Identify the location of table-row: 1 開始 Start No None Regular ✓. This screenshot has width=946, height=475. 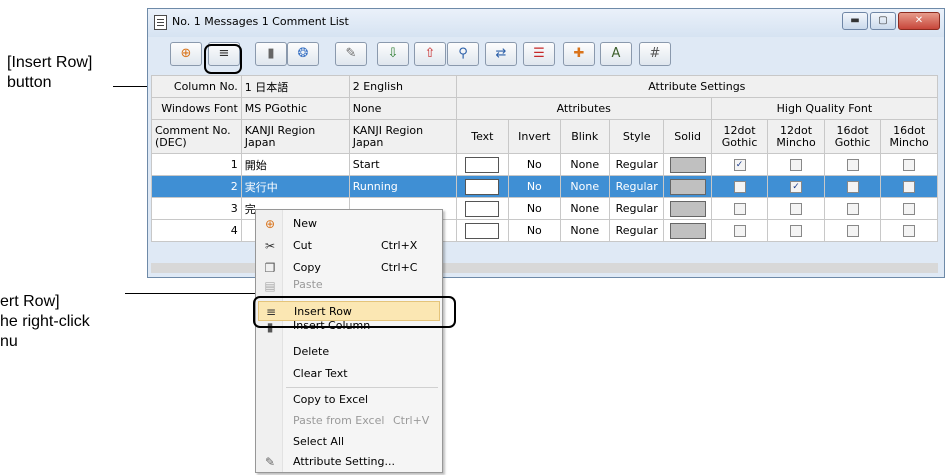
(544, 164).